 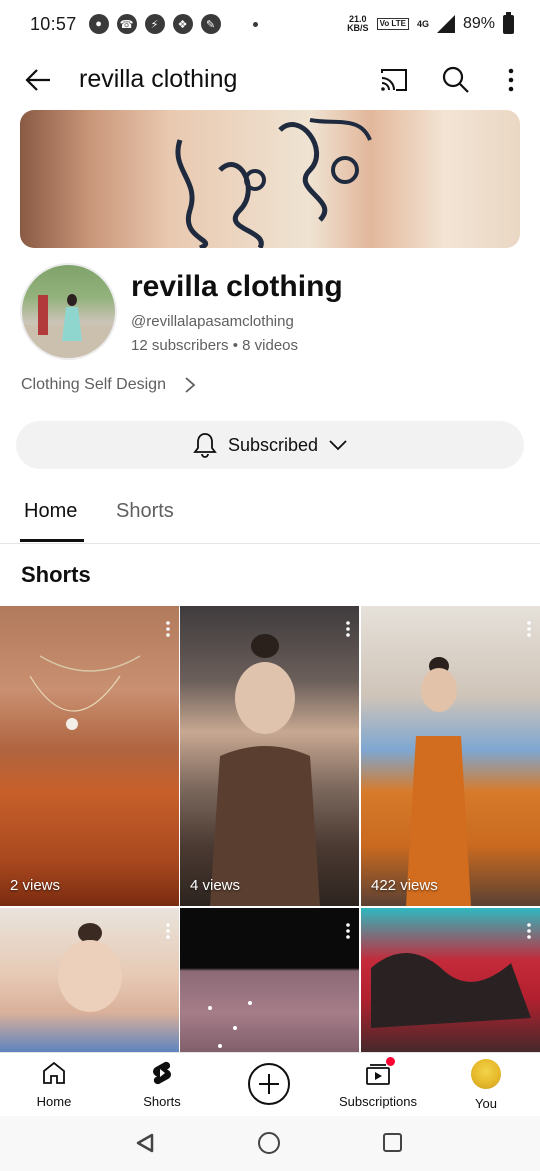 I want to click on back-arrow-icon, so click(x=38, y=80).